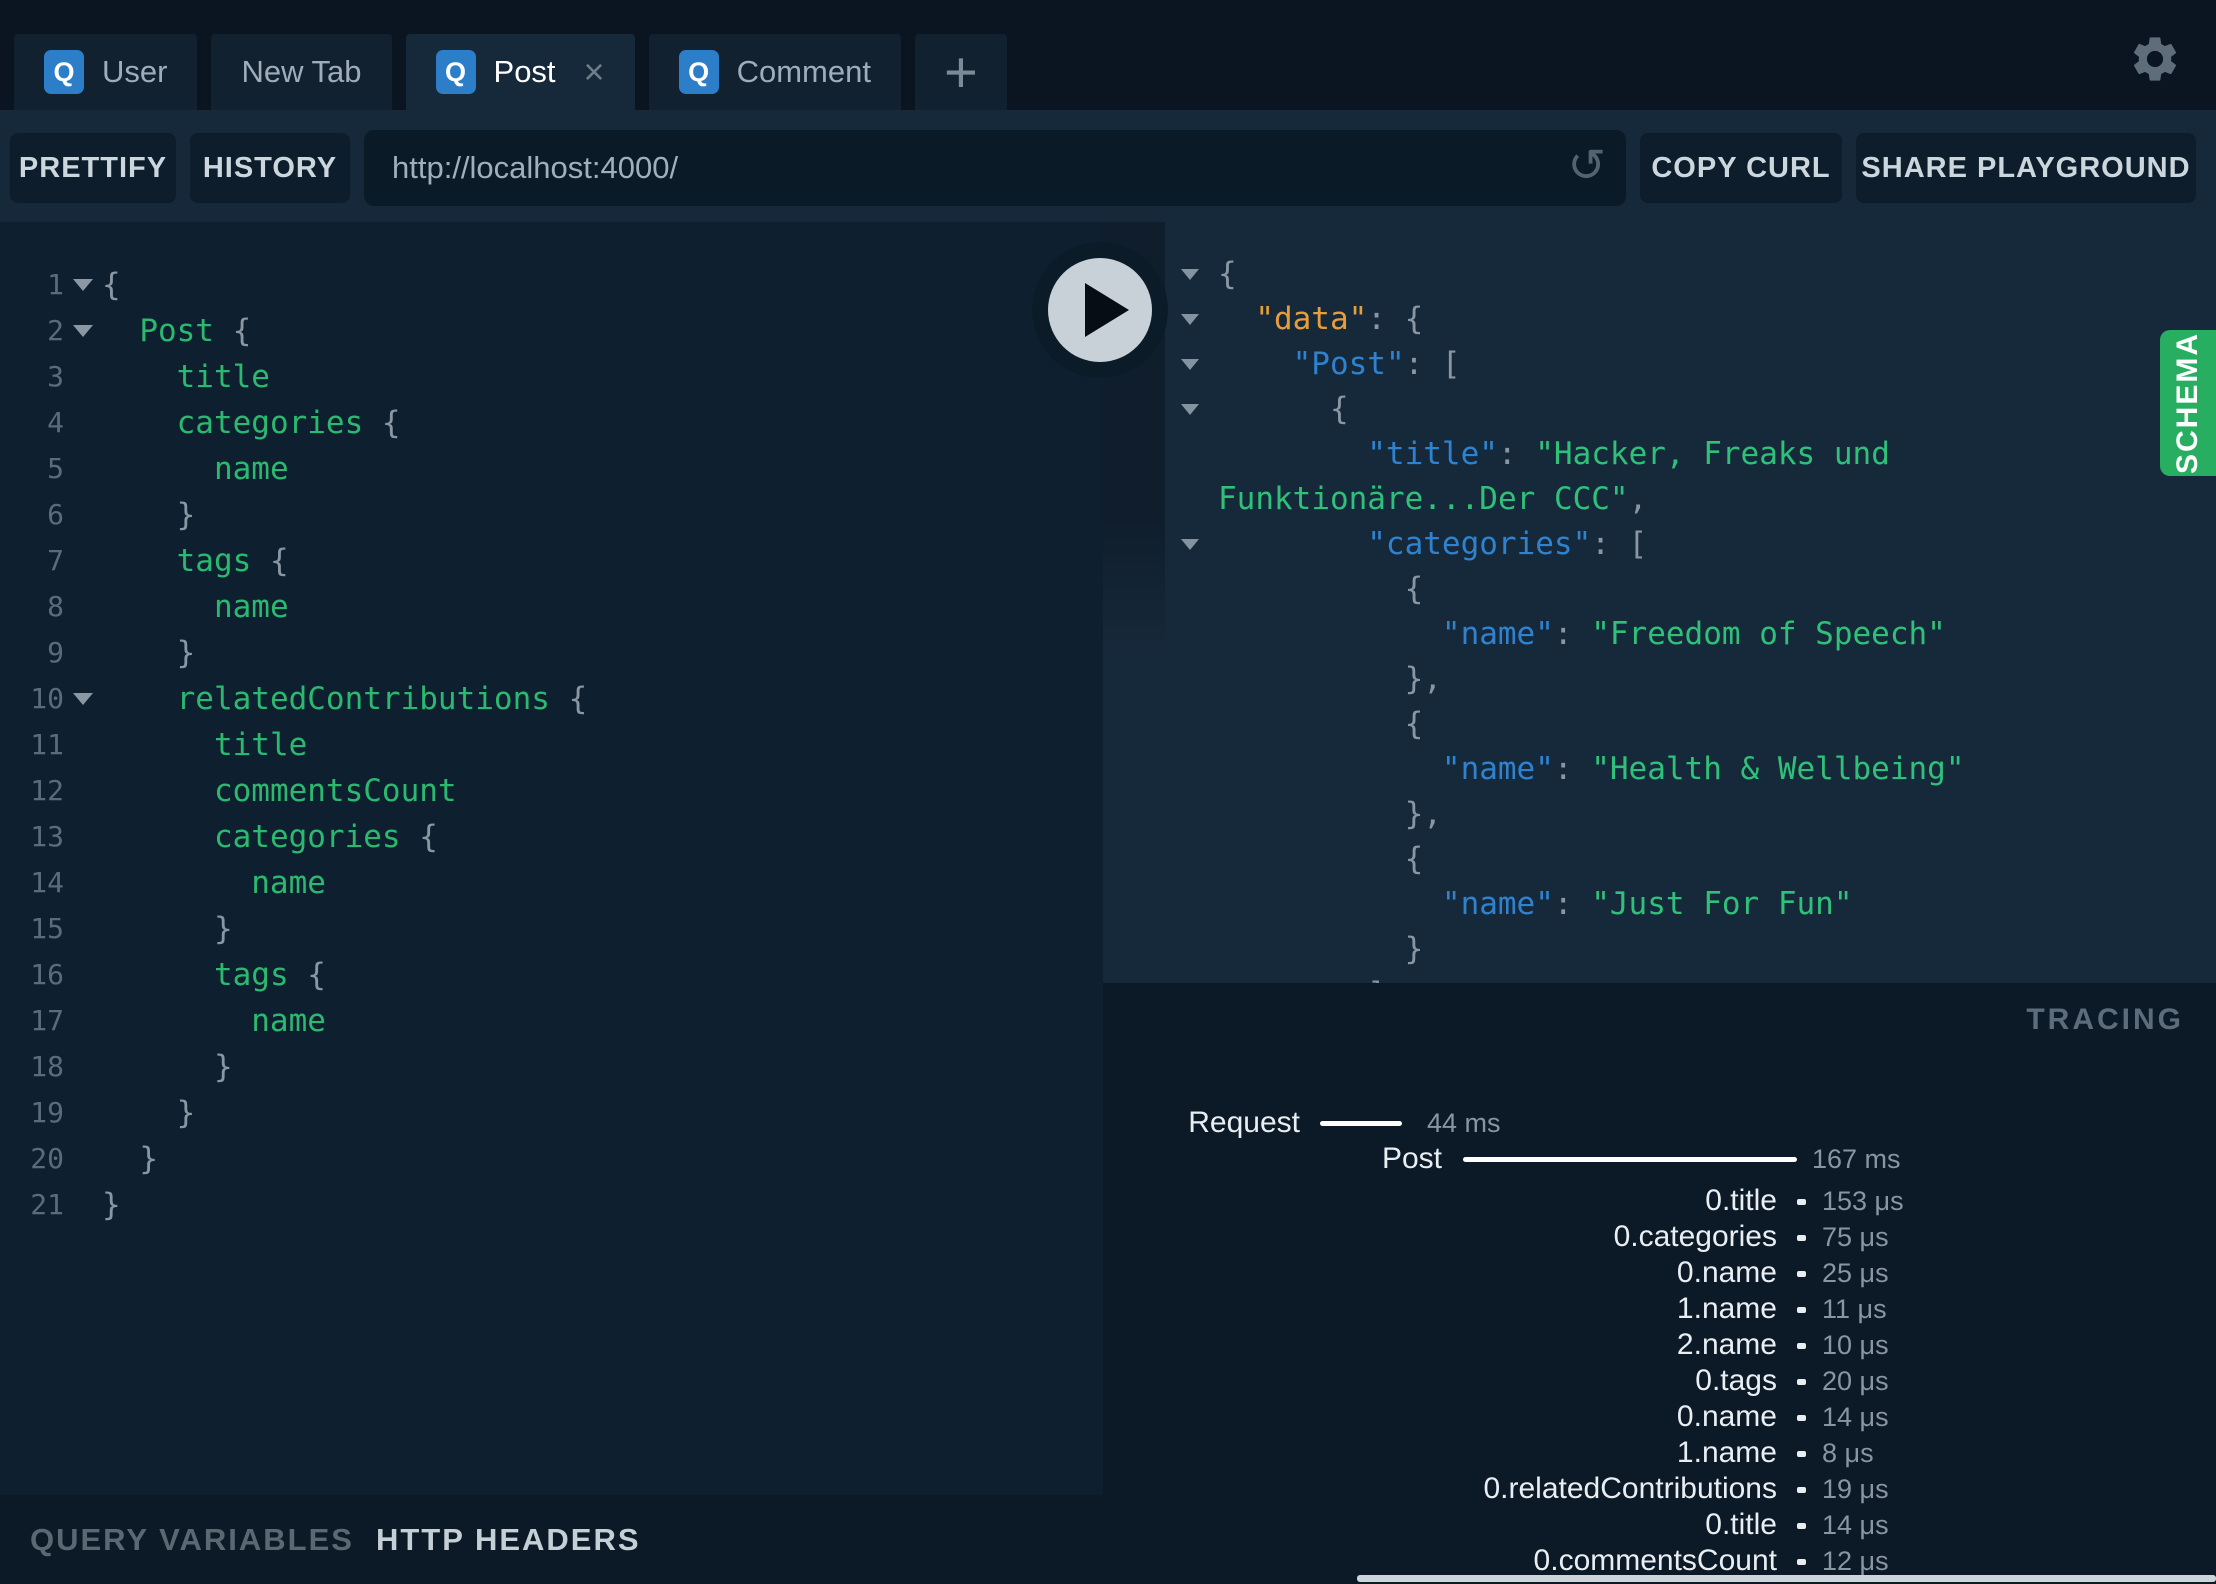 Image resolution: width=2216 pixels, height=1584 pixels. What do you see at coordinates (1659, 1201) in the screenshot?
I see `trace-row: 0.title 153 μs` at bounding box center [1659, 1201].